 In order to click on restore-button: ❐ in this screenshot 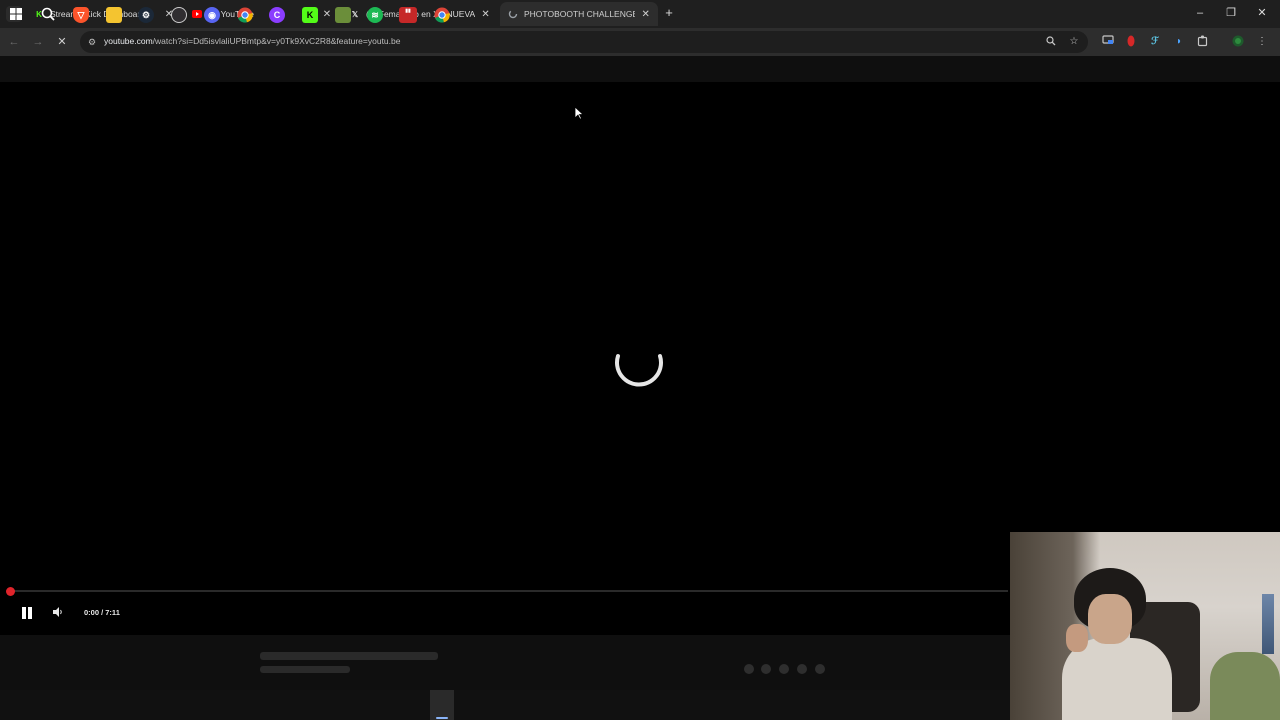, I will do `click(1231, 13)`.